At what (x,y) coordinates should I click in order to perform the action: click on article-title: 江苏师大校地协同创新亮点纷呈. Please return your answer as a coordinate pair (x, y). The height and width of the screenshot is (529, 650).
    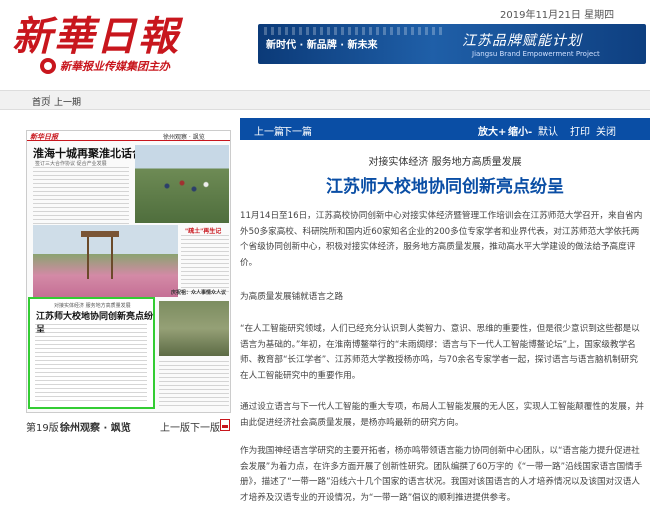
    Looking at the image, I should click on (445, 187).